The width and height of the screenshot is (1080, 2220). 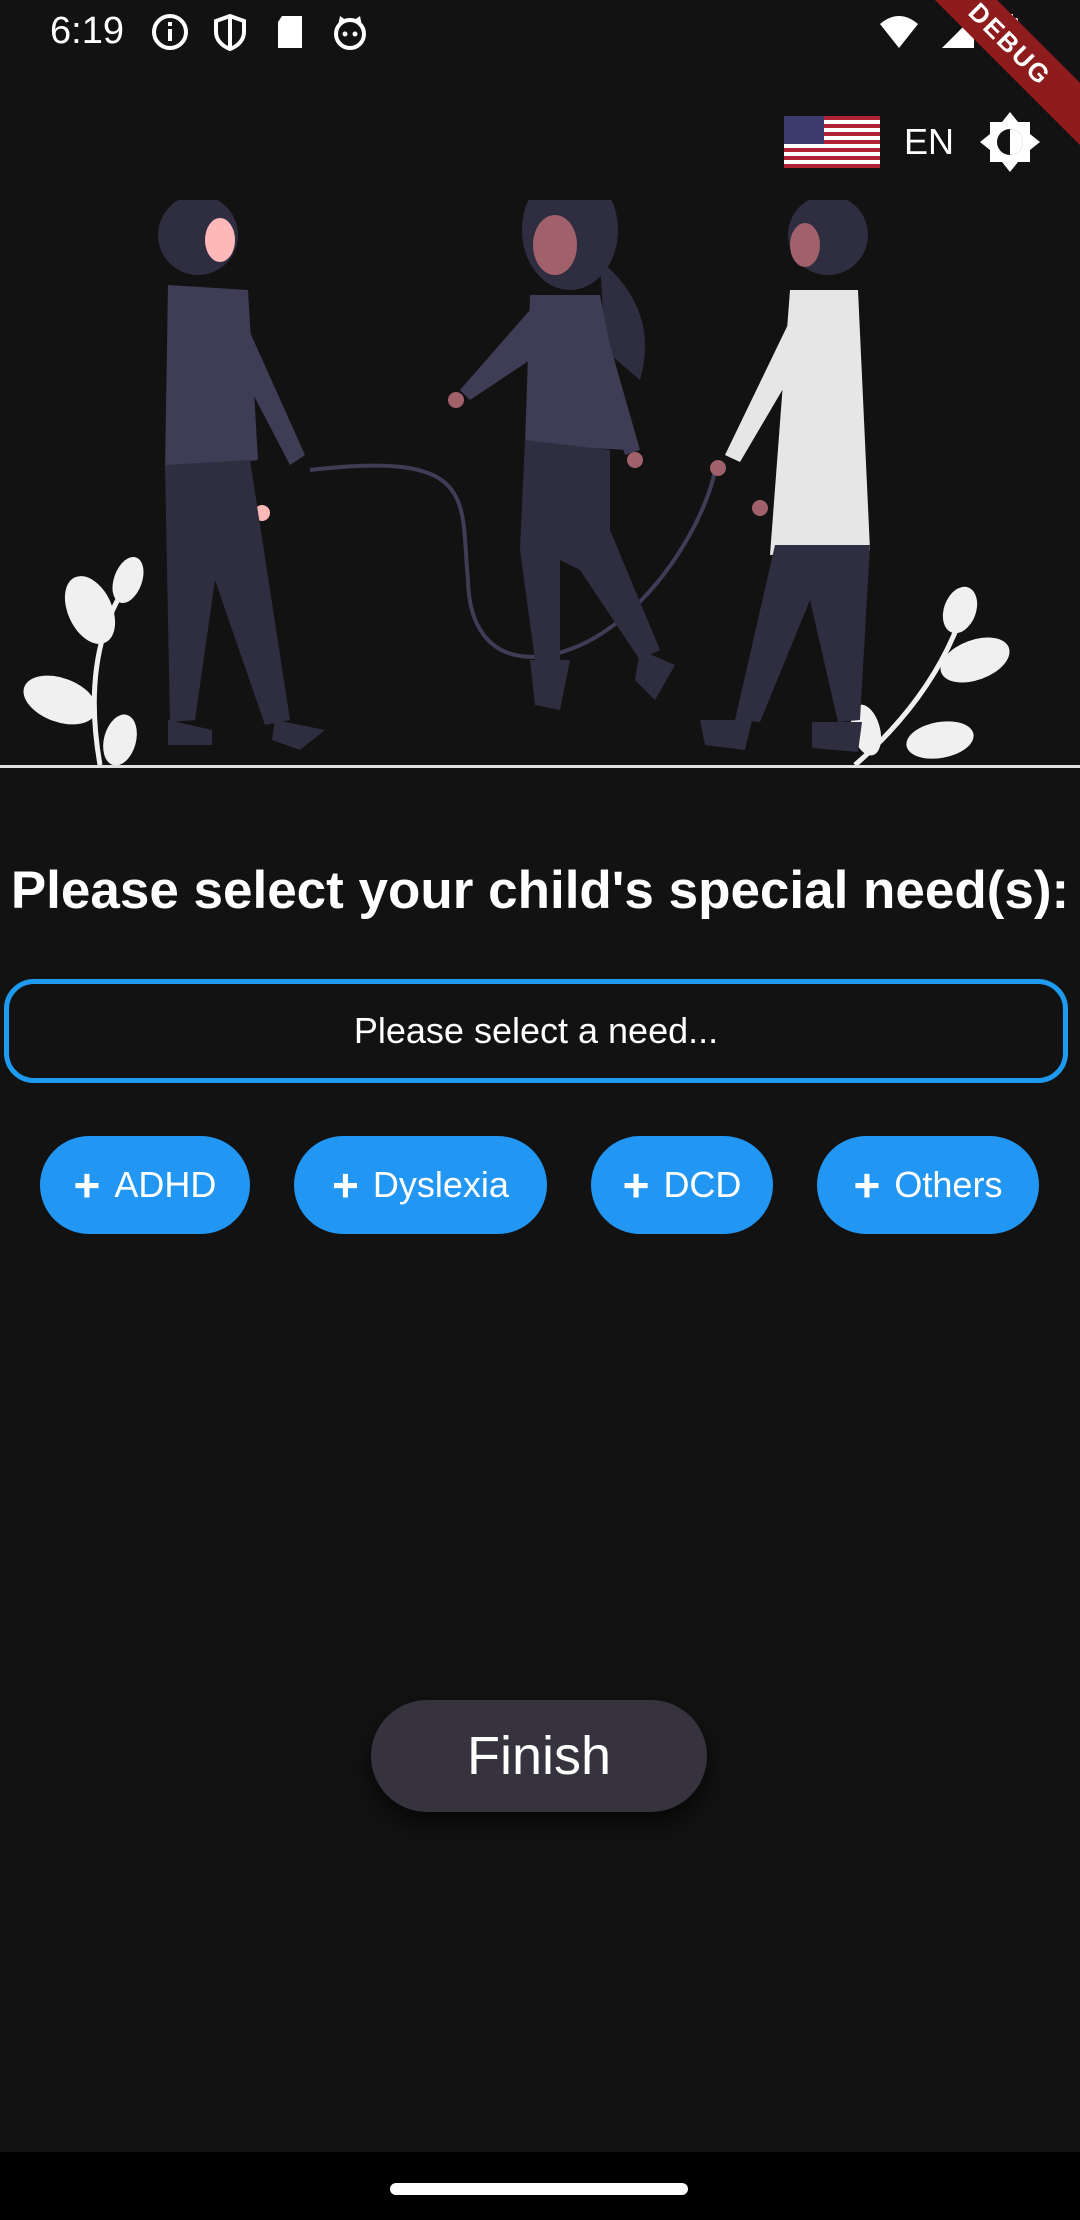 I want to click on plant-left, so click(x=83, y=661).